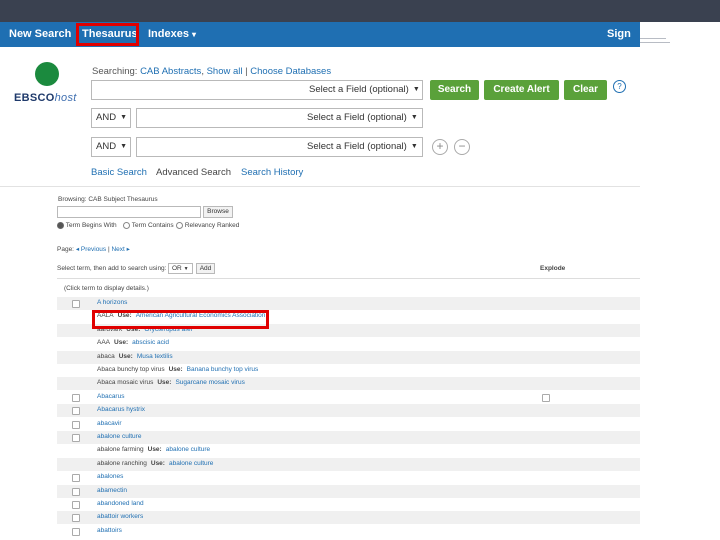 The height and width of the screenshot is (540, 720). I want to click on page-label: Page:, so click(65, 249).